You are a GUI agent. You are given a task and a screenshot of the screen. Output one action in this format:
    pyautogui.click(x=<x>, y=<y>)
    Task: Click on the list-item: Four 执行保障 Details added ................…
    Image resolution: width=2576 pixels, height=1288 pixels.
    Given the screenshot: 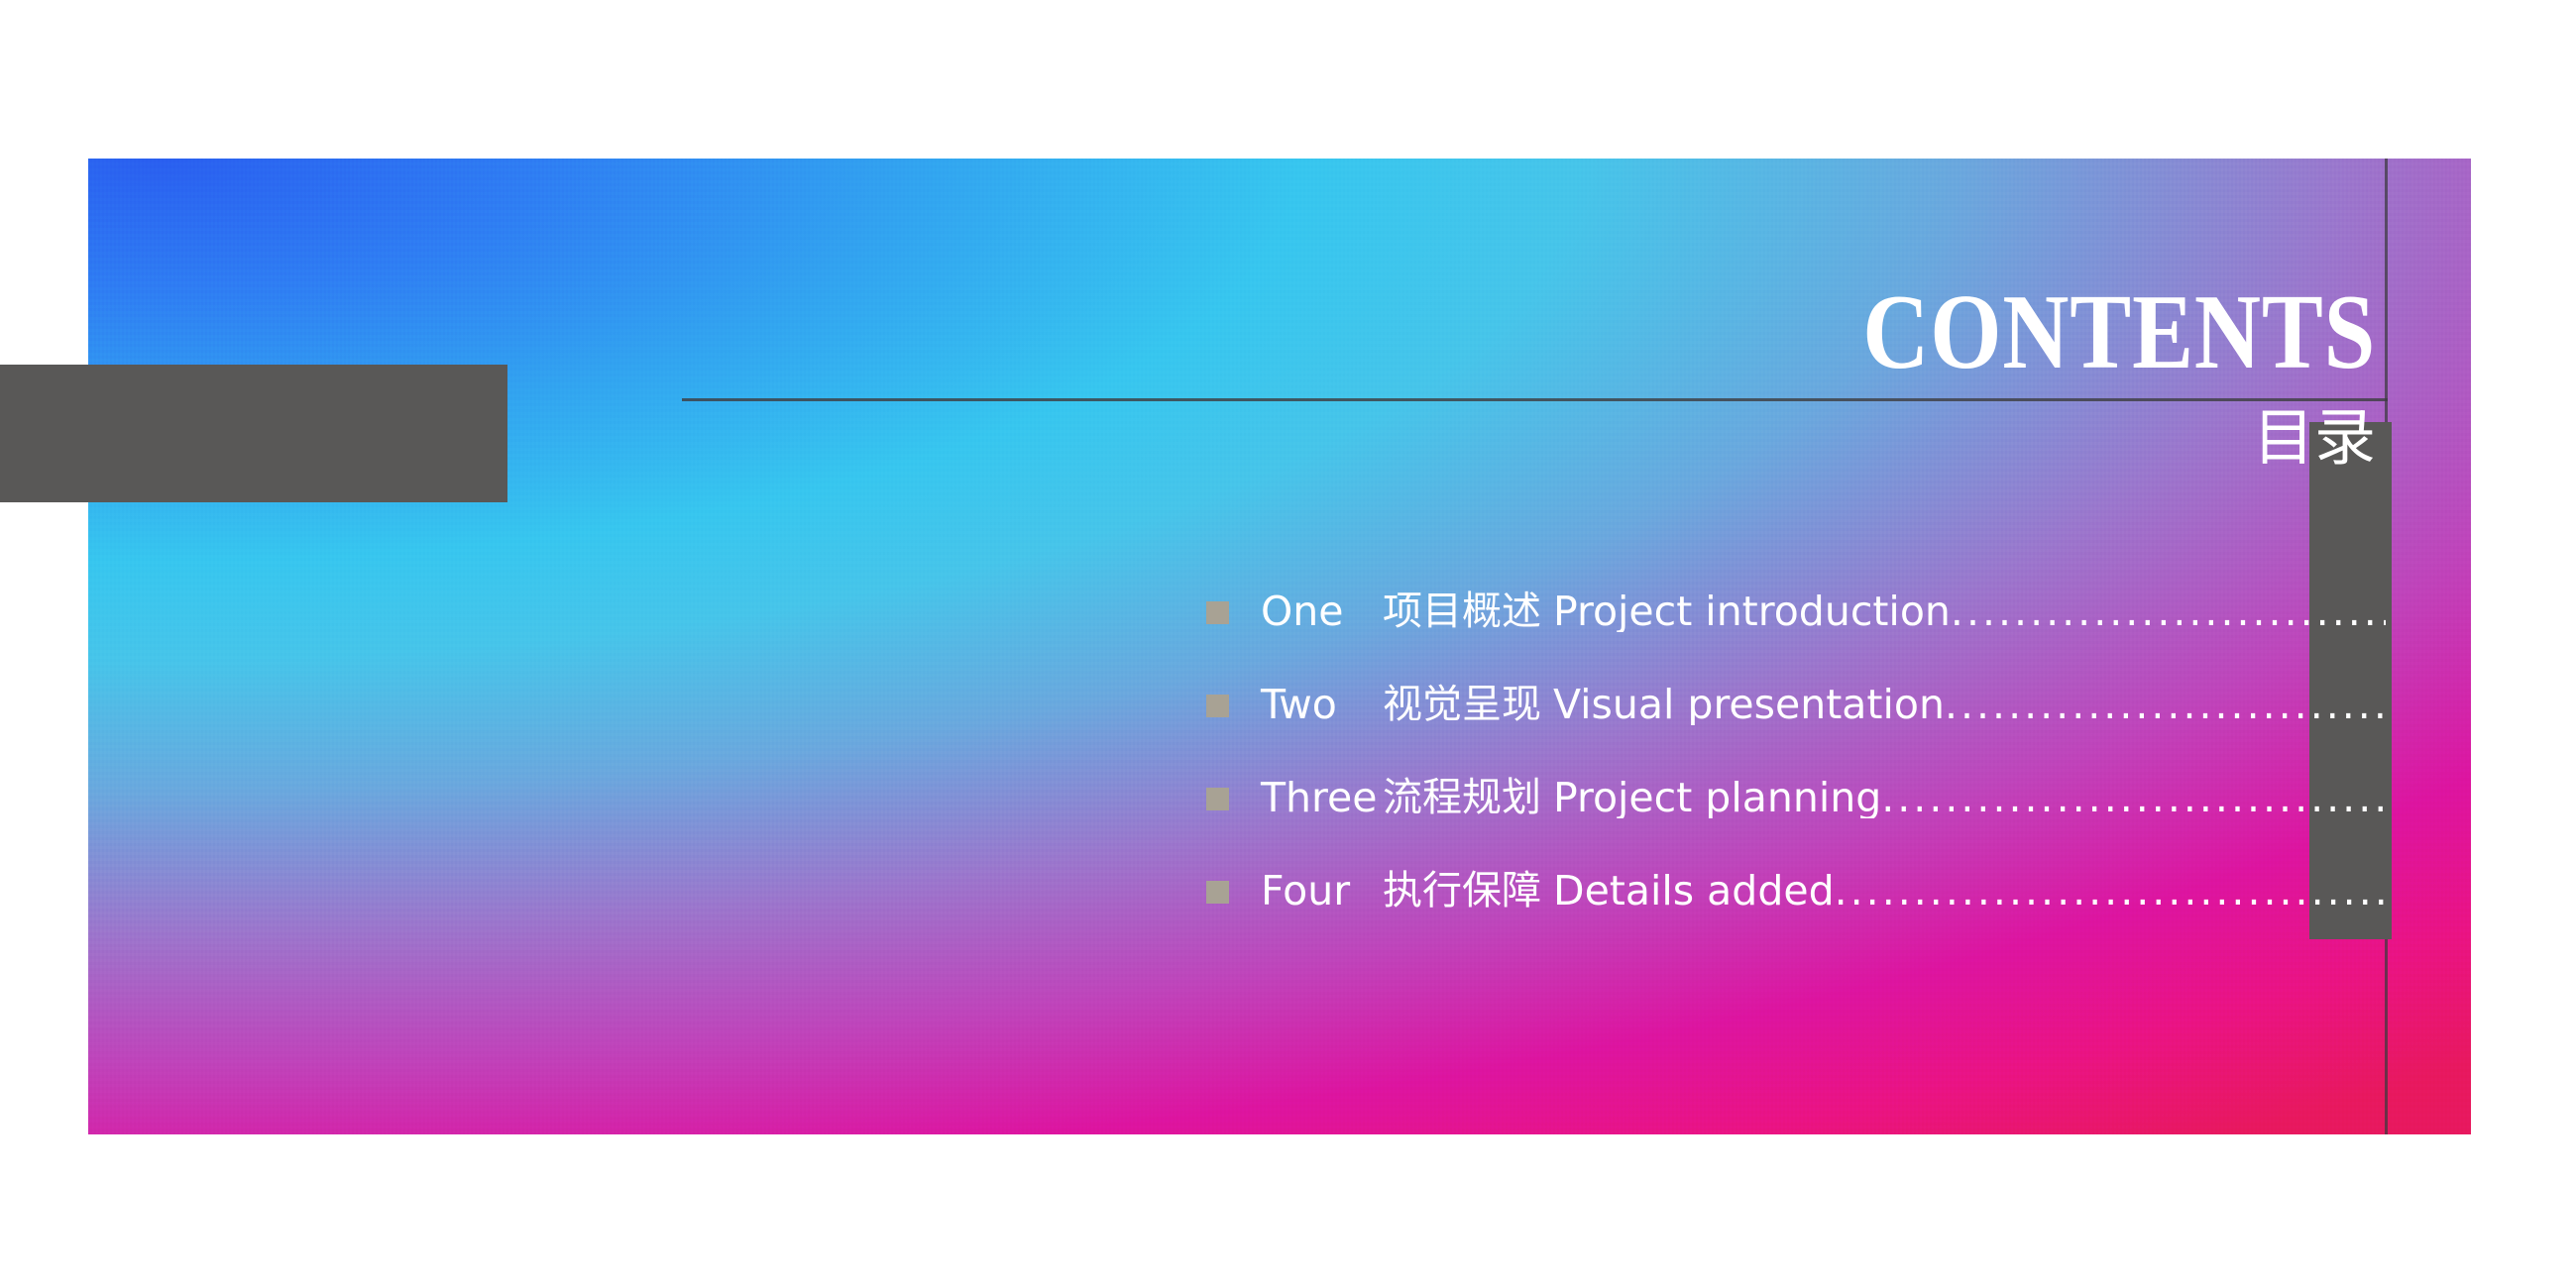 What is the action you would take?
    pyautogui.click(x=1796, y=890)
    